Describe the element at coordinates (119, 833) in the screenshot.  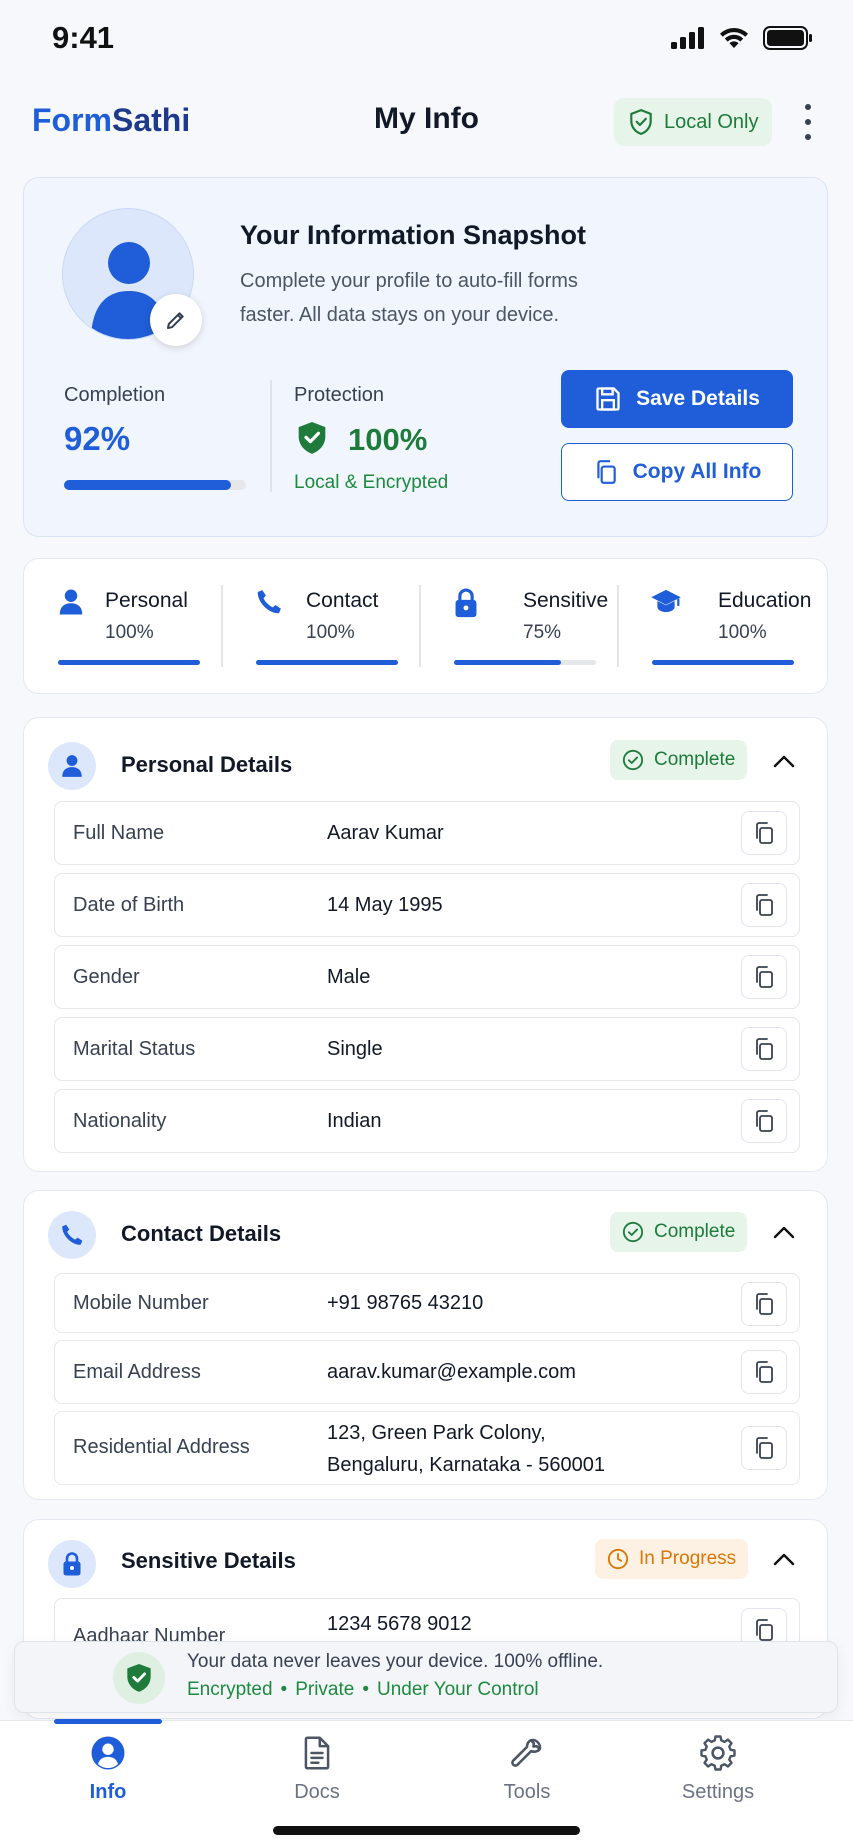
I see `field-label: Full Name` at that location.